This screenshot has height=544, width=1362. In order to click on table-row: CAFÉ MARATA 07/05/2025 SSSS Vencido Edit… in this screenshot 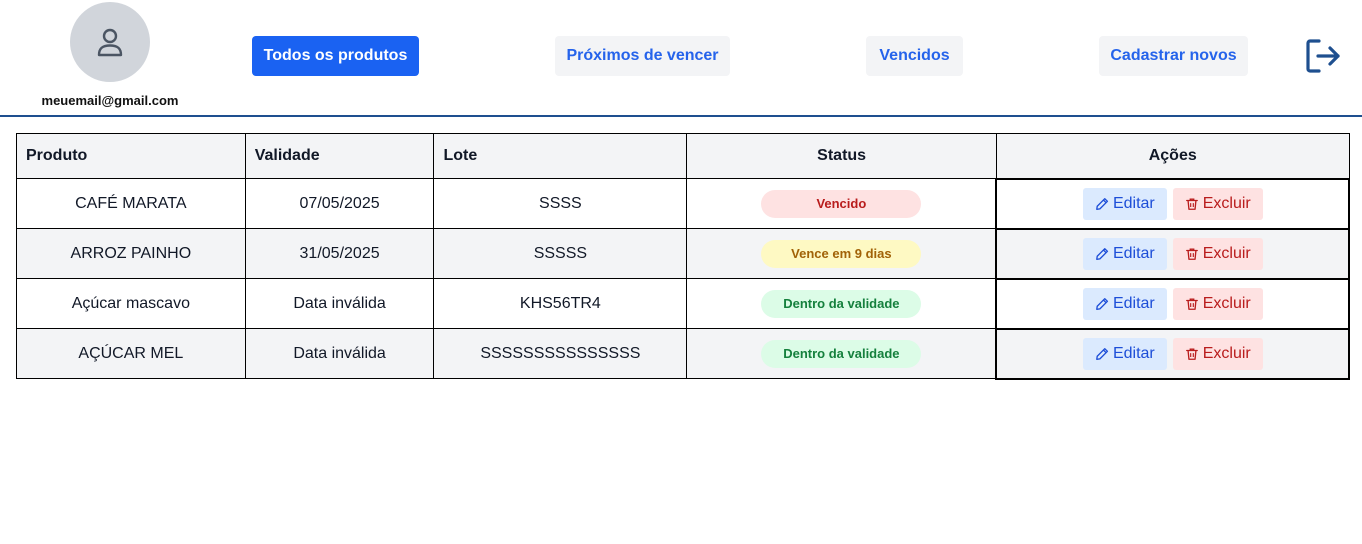, I will do `click(683, 203)`.